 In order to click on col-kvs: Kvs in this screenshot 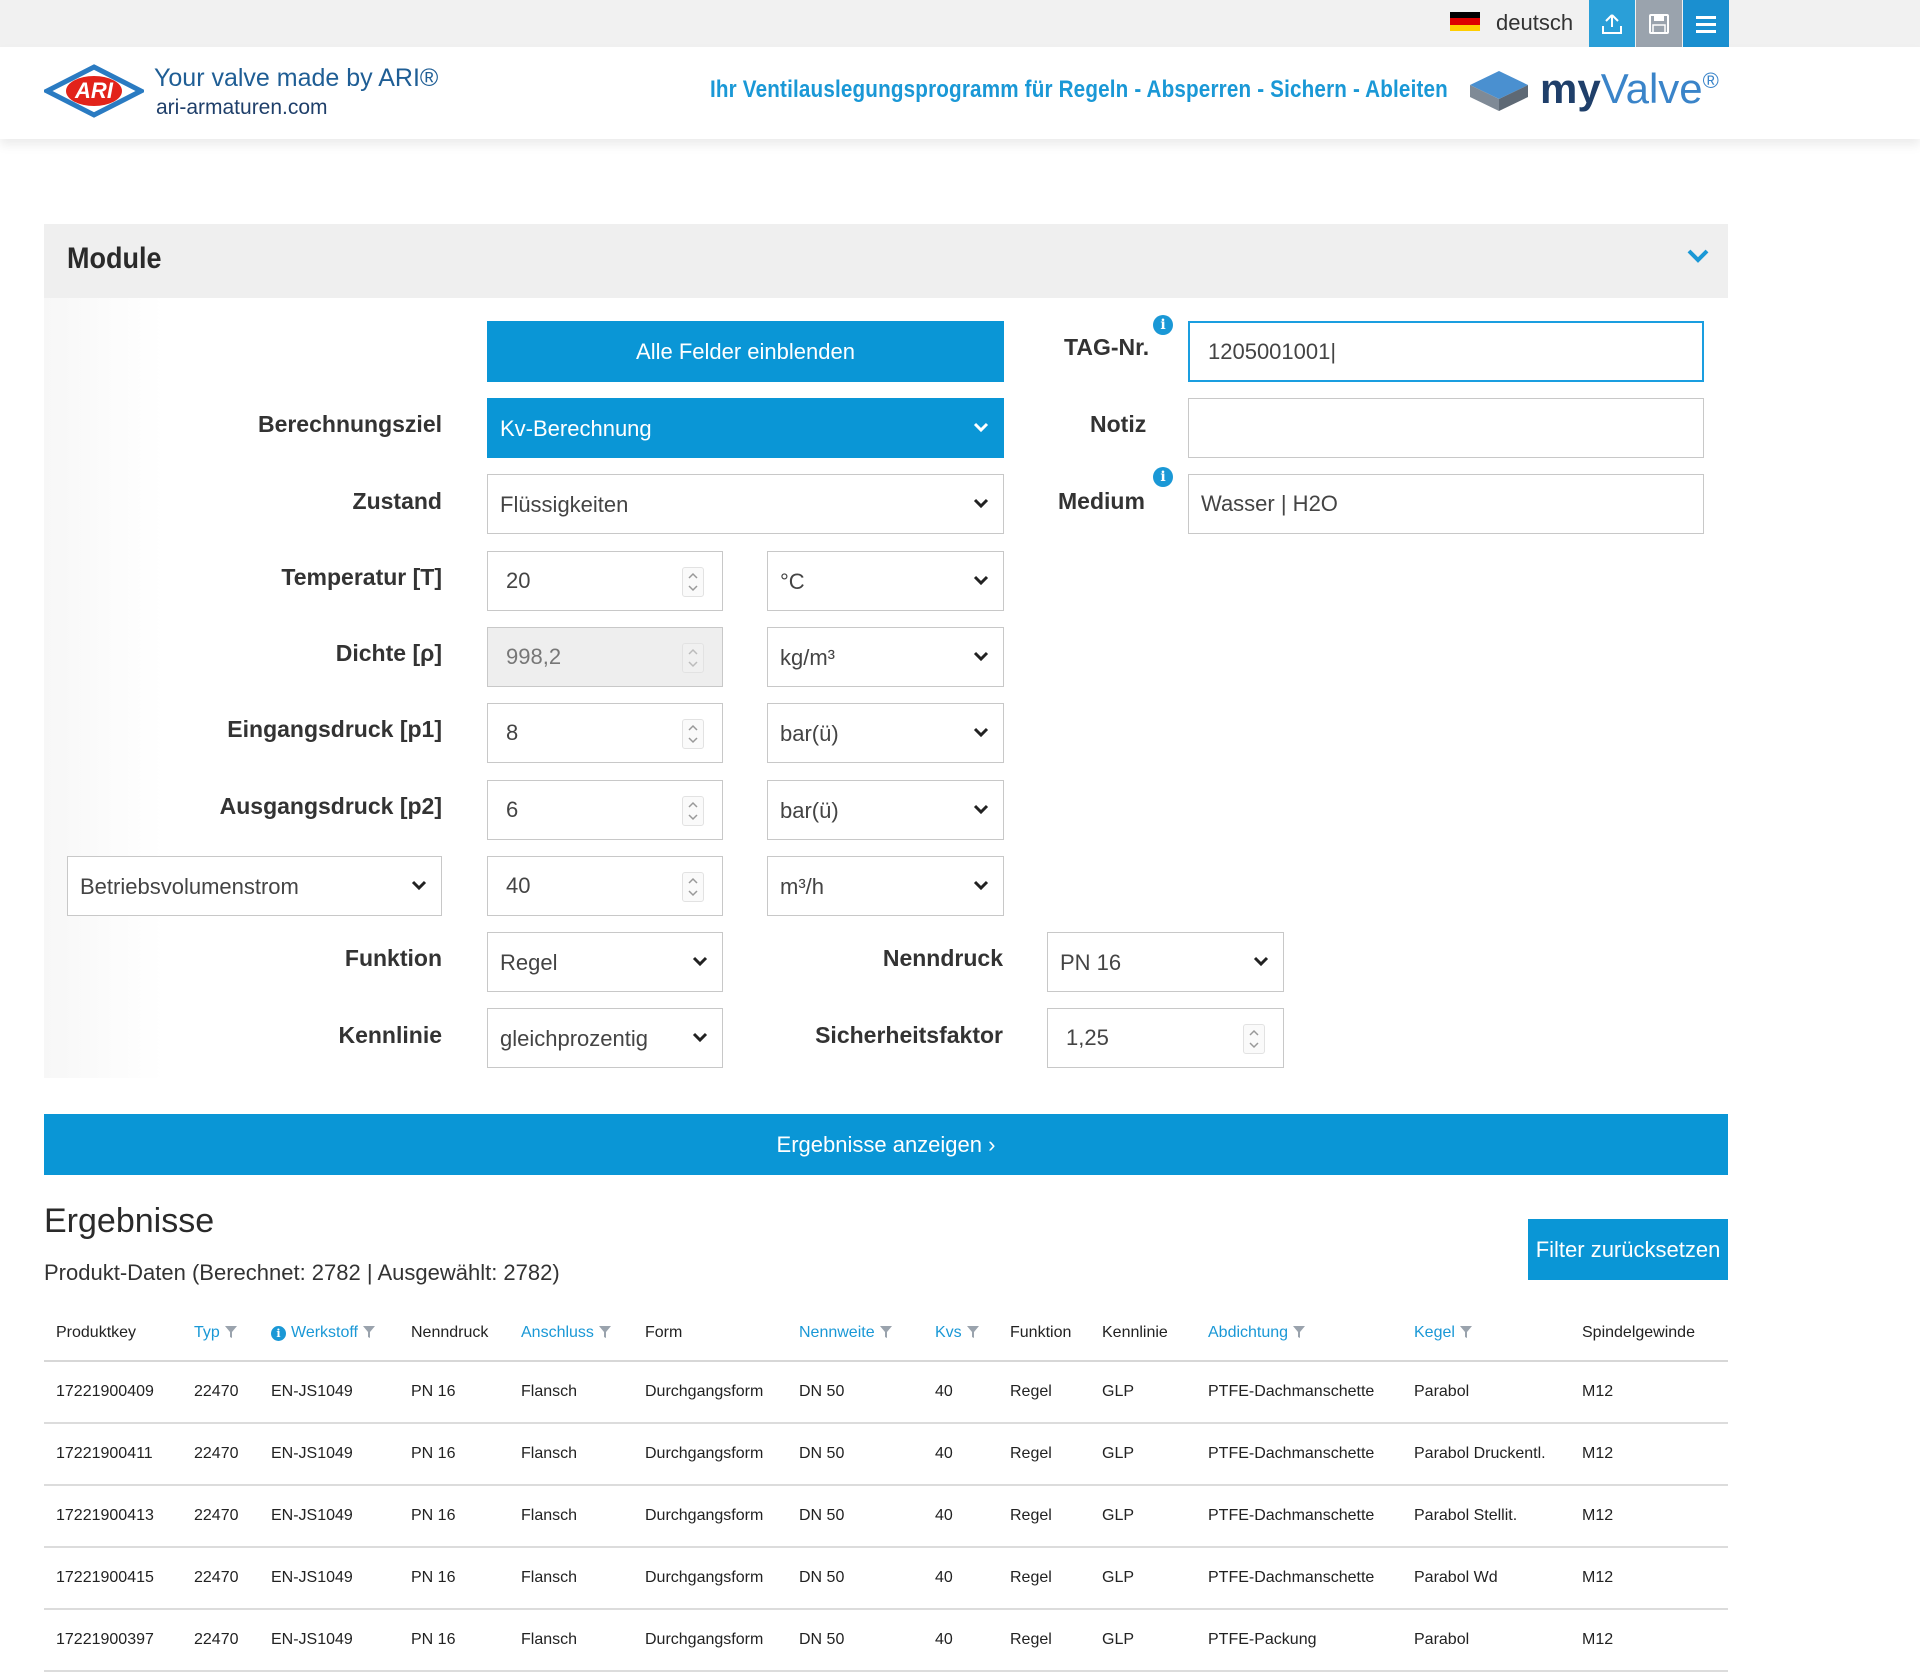, I will do `click(960, 1334)`.